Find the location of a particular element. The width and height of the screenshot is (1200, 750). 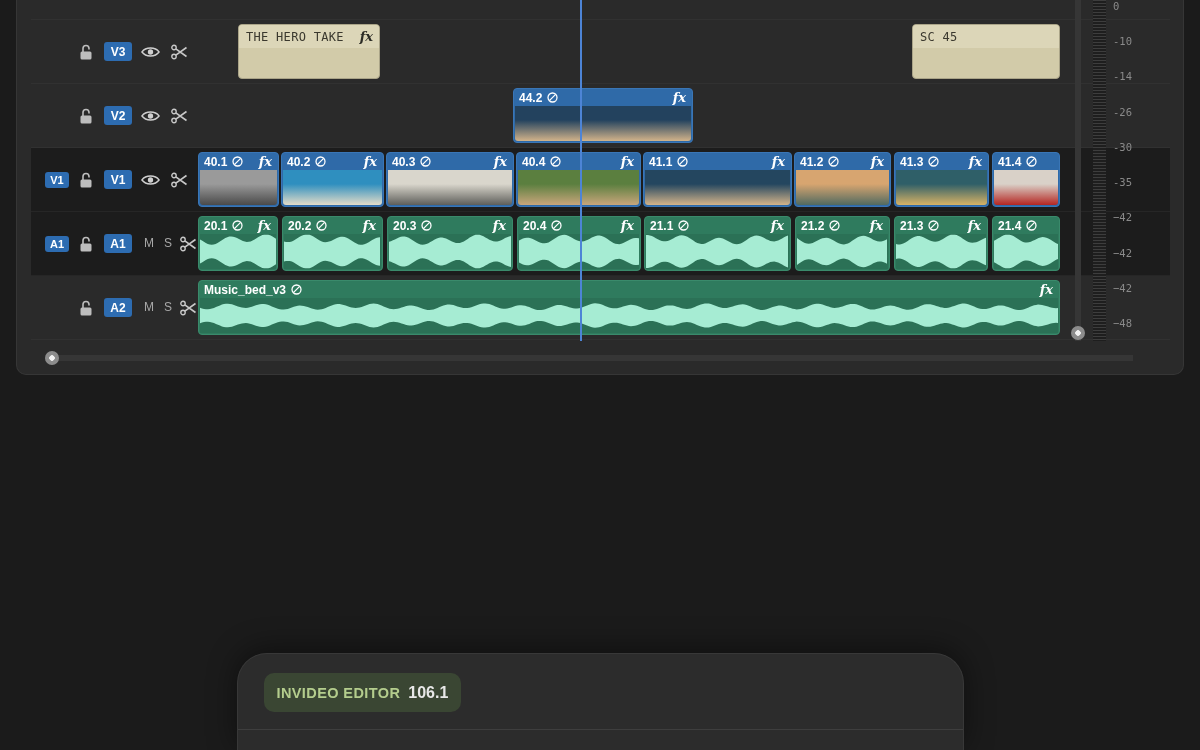

audio-clip: 20.3 fx is located at coordinates (450, 243).